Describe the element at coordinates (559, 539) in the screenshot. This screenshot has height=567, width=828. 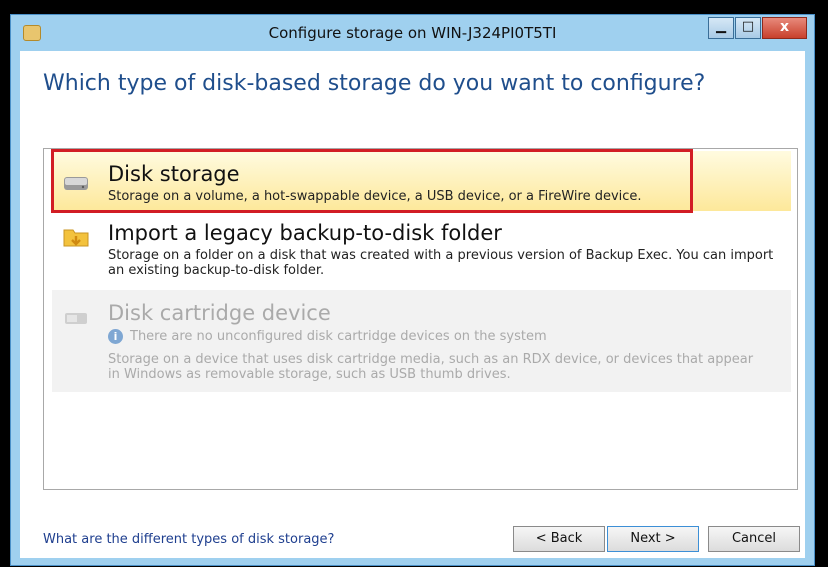
I see `back-button: < Back` at that location.